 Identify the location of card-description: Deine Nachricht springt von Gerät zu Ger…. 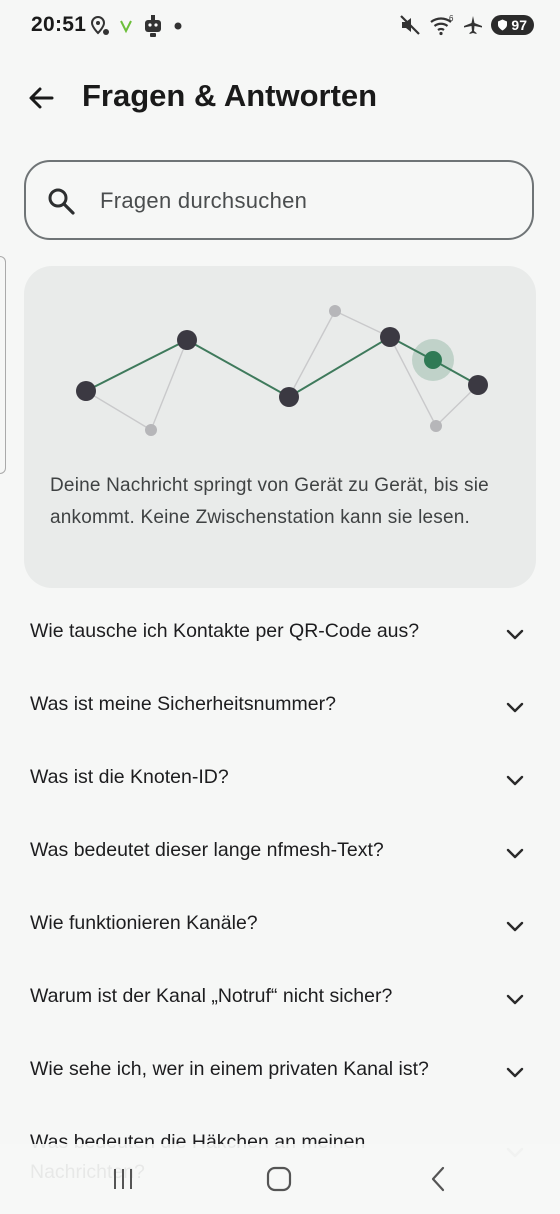
(269, 501).